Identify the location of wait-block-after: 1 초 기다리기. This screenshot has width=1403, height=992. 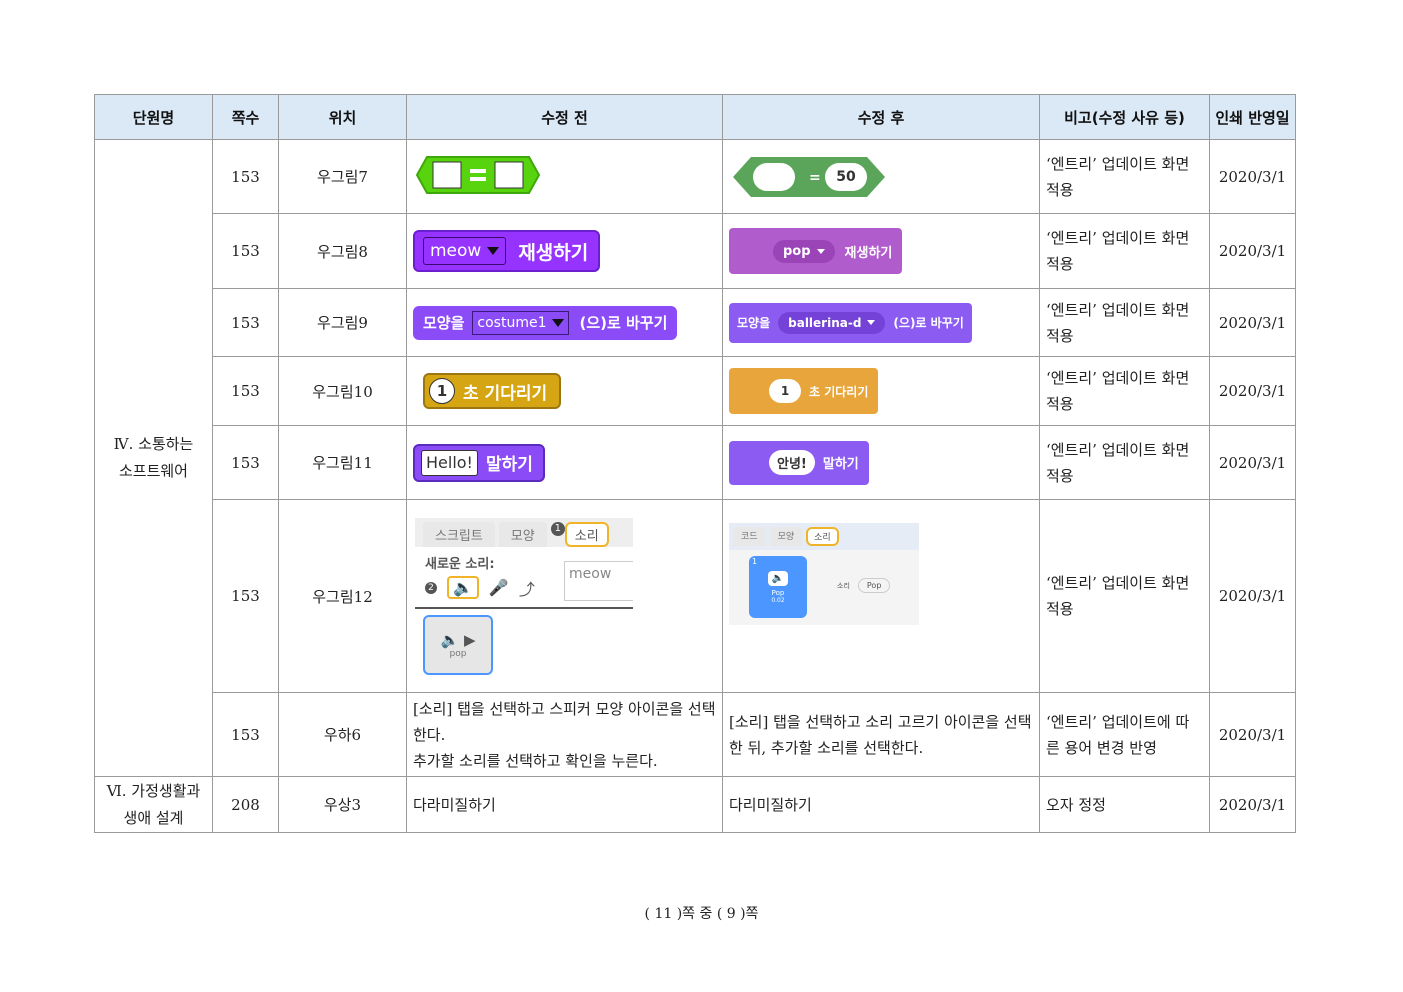
(804, 391).